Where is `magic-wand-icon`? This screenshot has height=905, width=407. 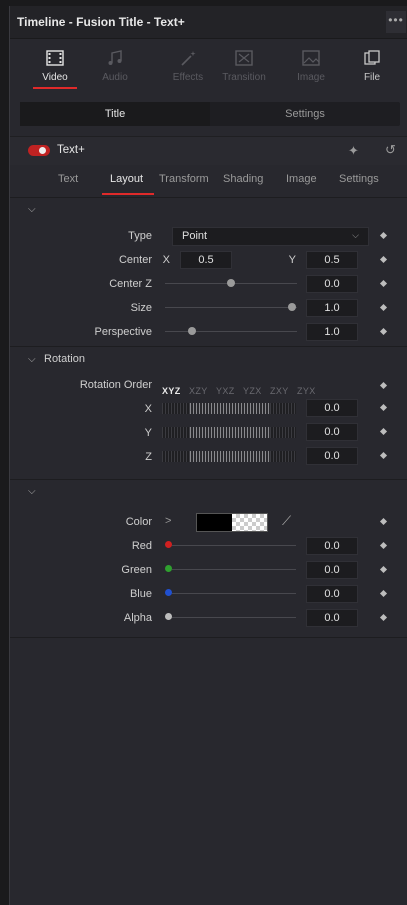
magic-wand-icon is located at coordinates (188, 58).